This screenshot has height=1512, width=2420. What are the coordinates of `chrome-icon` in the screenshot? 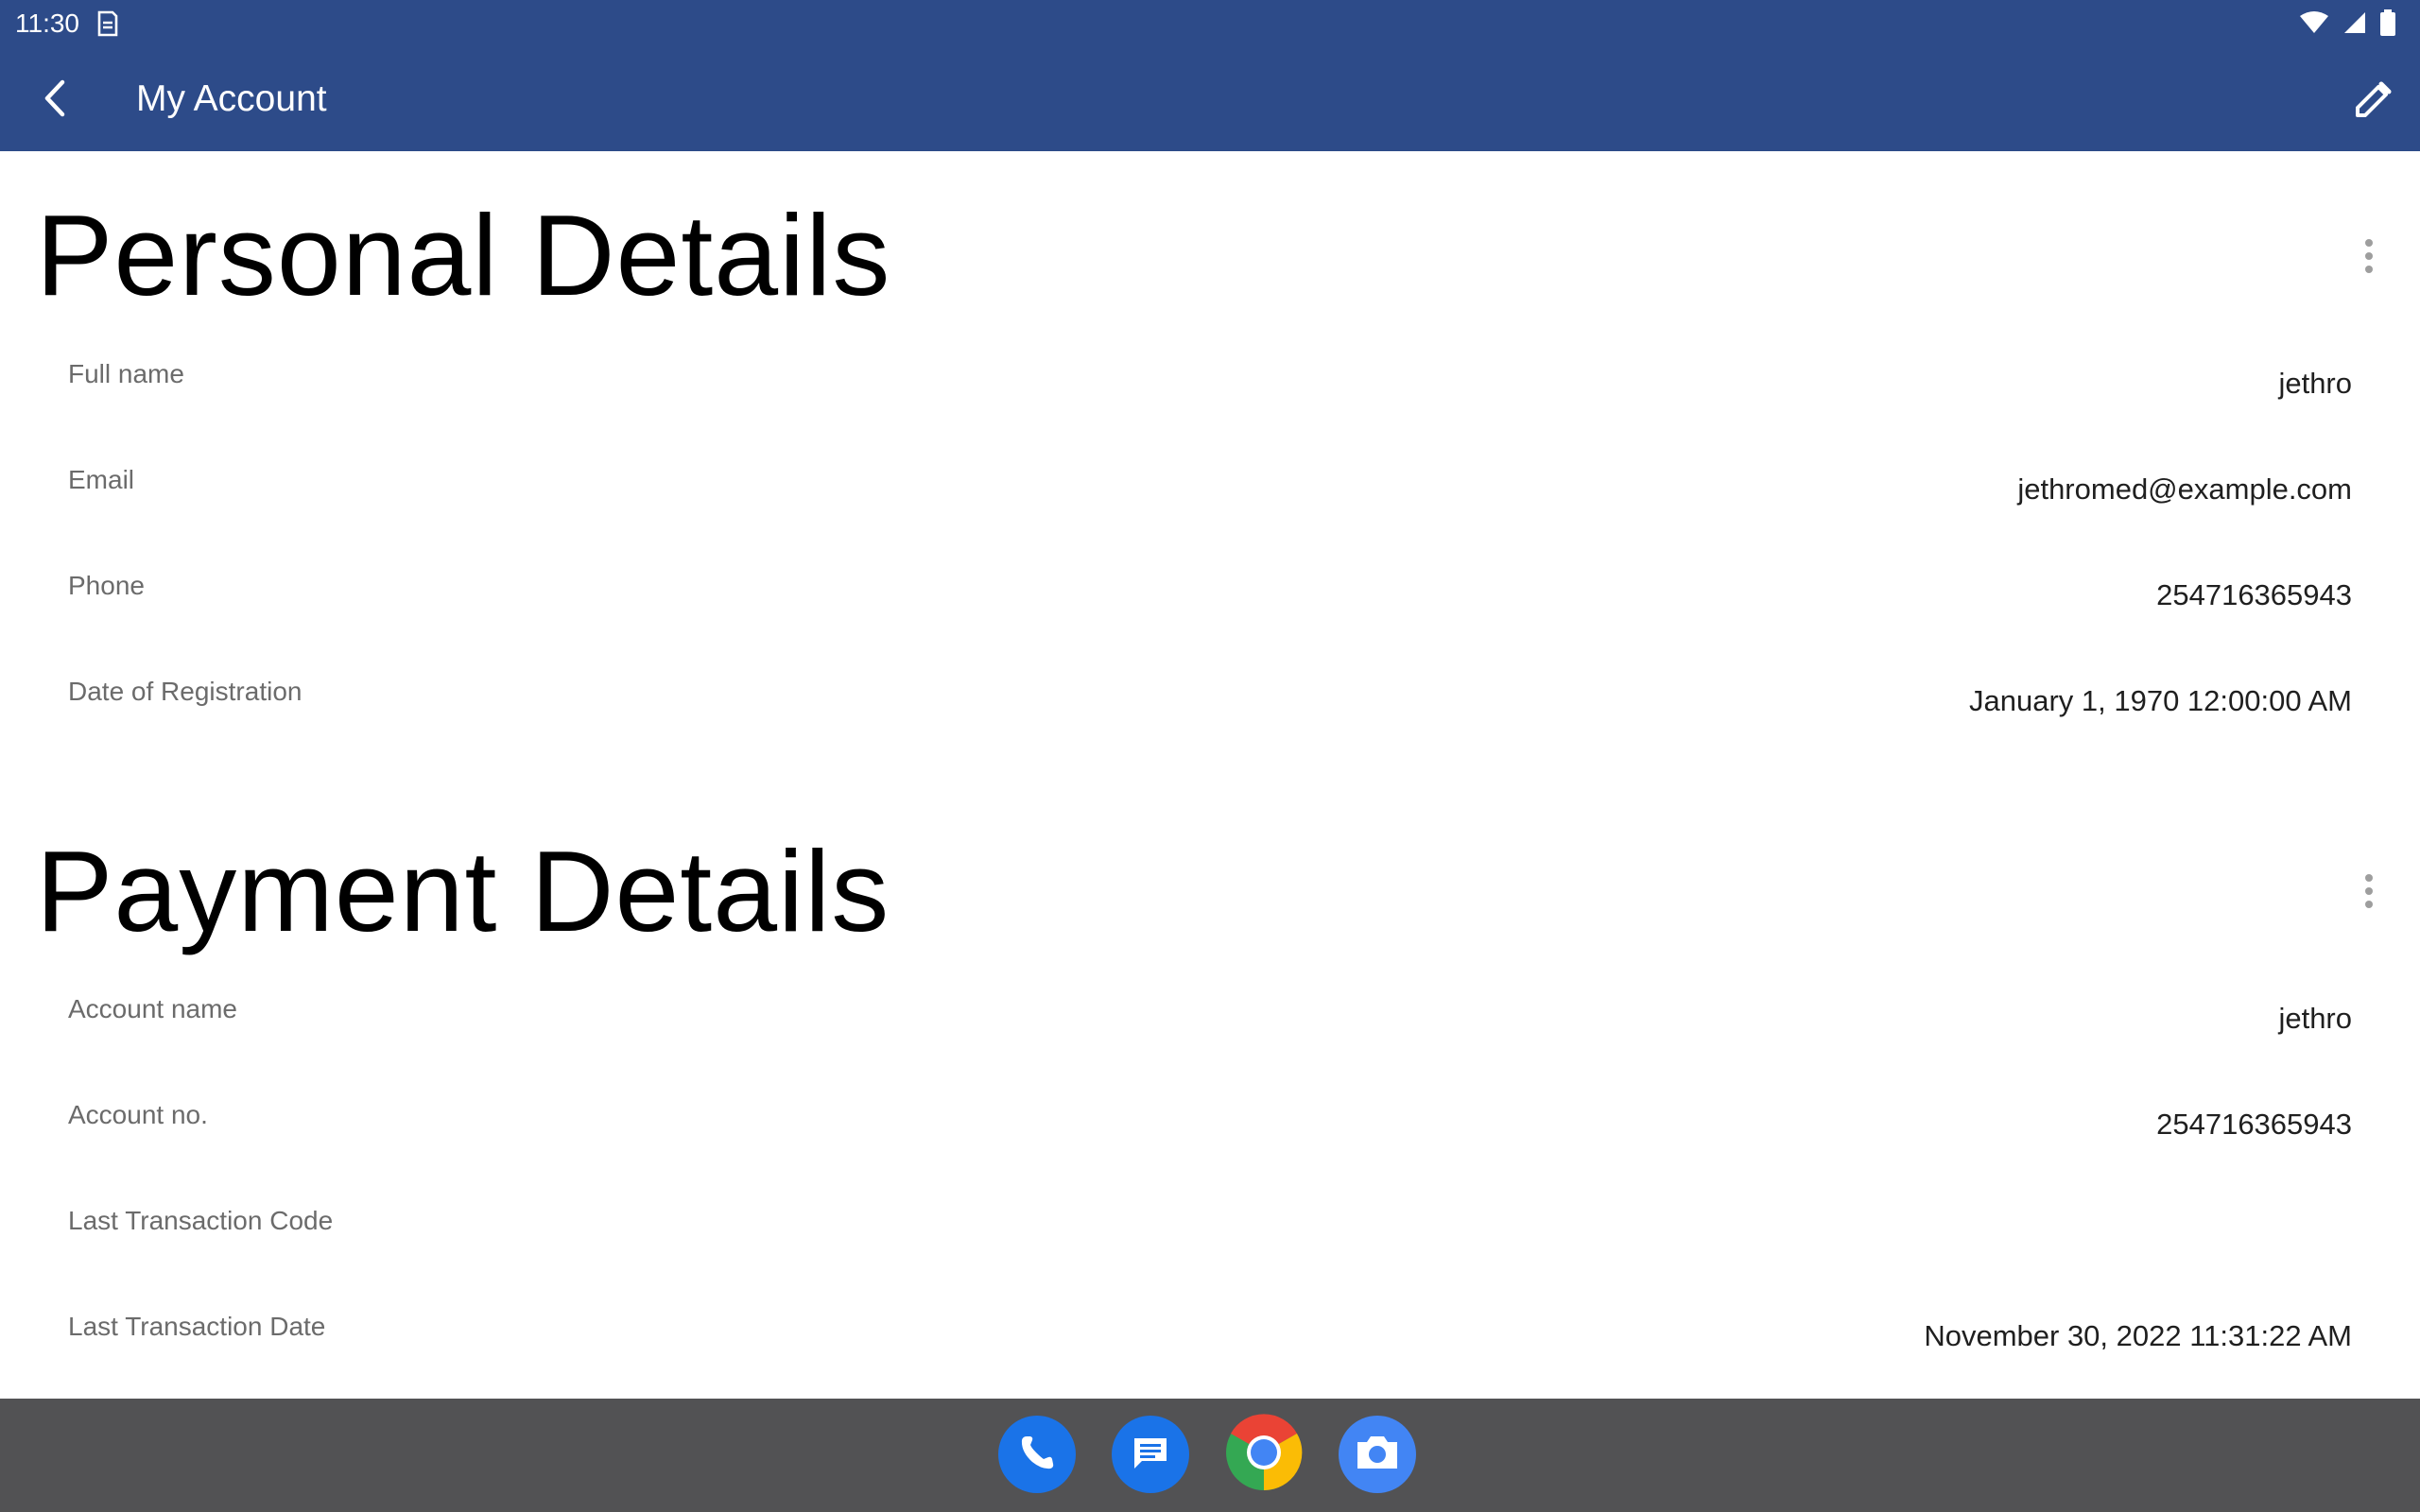 It's located at (1264, 1454).